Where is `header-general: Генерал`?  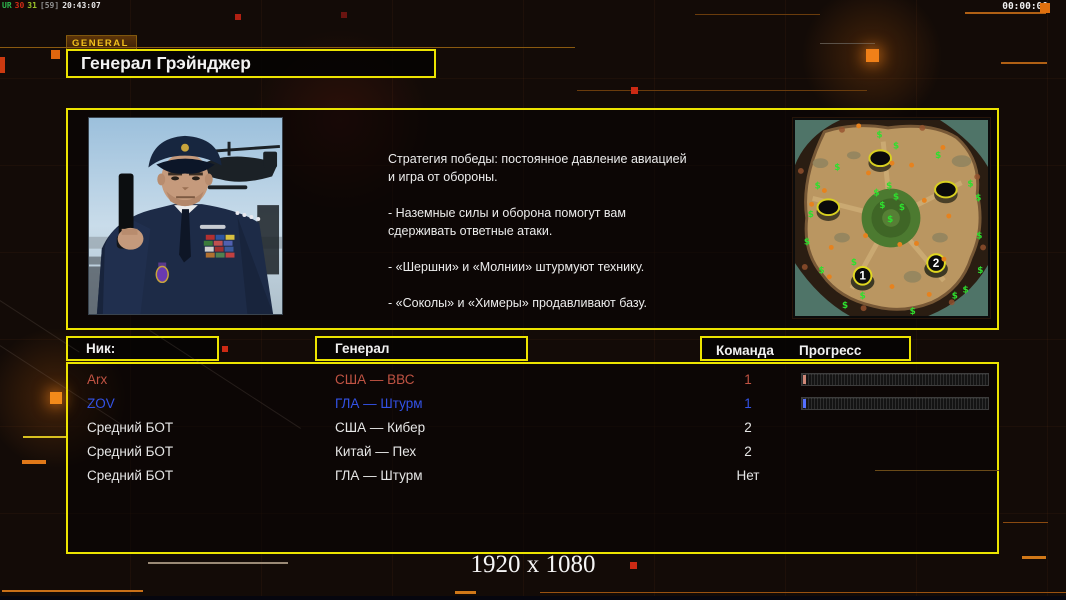 header-general: Генерал is located at coordinates (421, 348).